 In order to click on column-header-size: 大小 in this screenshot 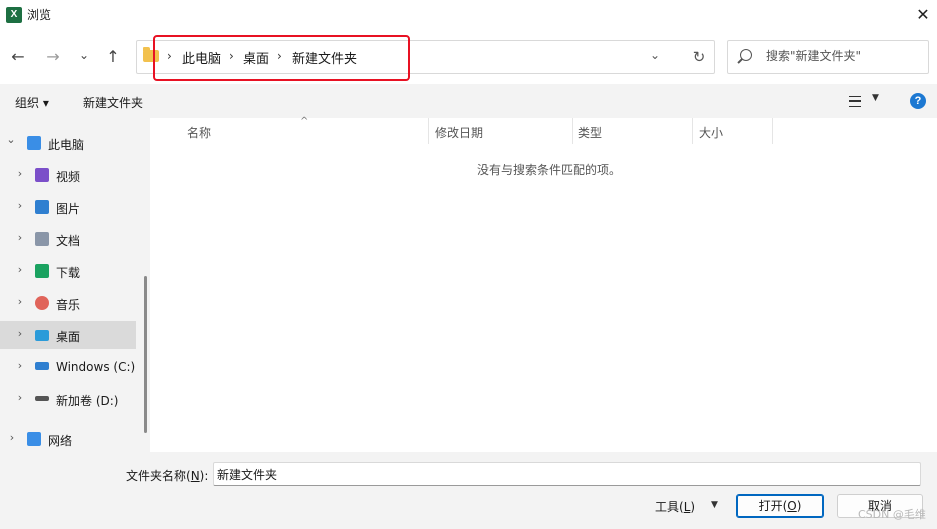, I will do `click(711, 132)`.